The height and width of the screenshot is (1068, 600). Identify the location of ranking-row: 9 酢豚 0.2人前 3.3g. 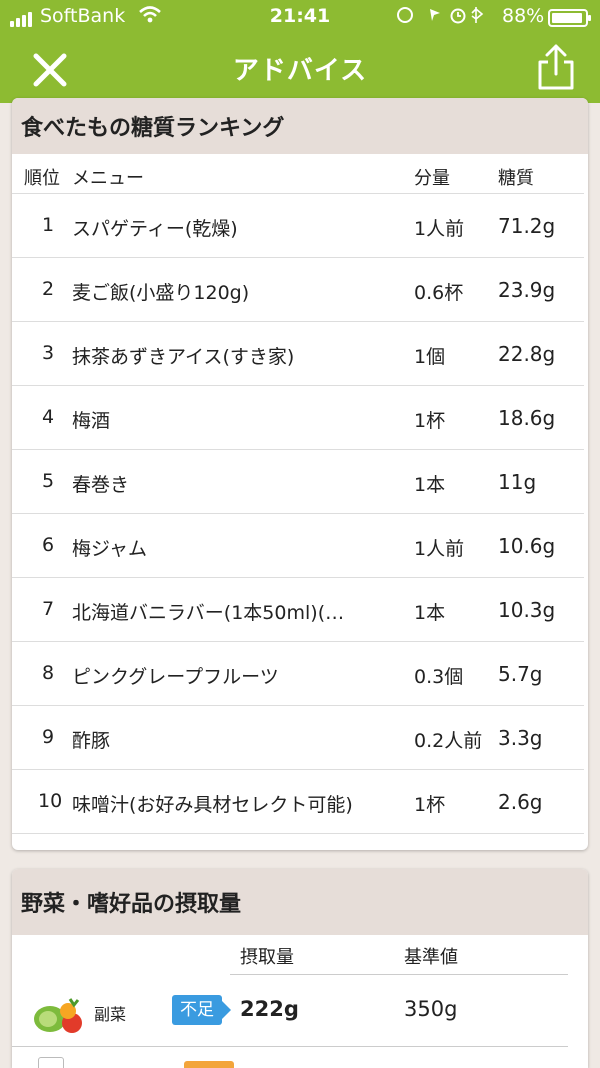
(298, 738).